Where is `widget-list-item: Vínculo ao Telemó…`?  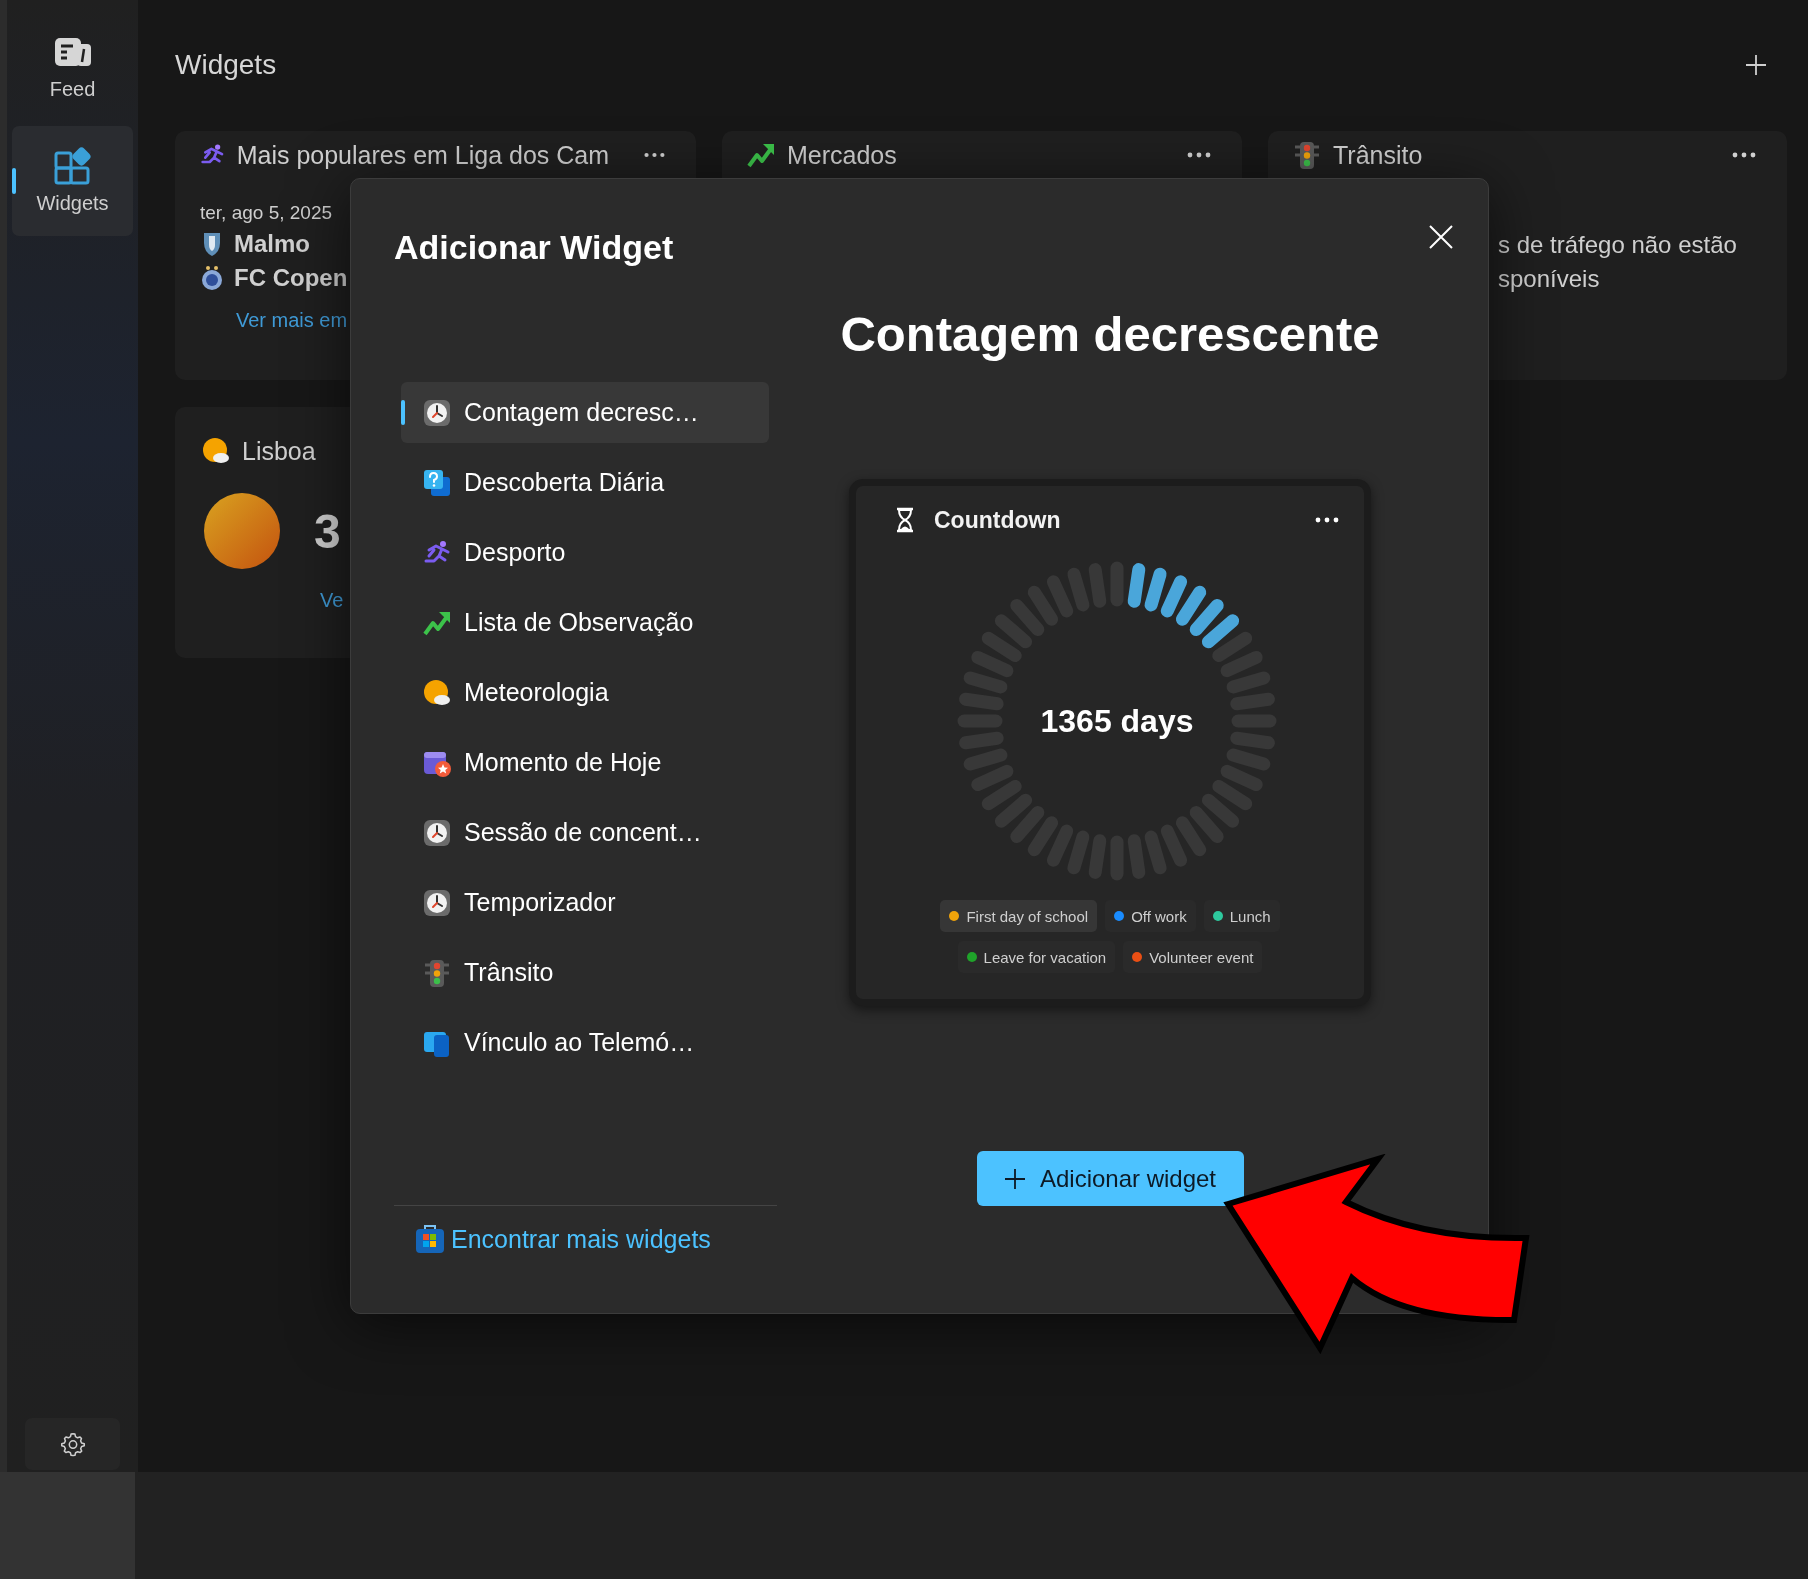
widget-list-item: Vínculo ao Telemó… is located at coordinates (585, 1042).